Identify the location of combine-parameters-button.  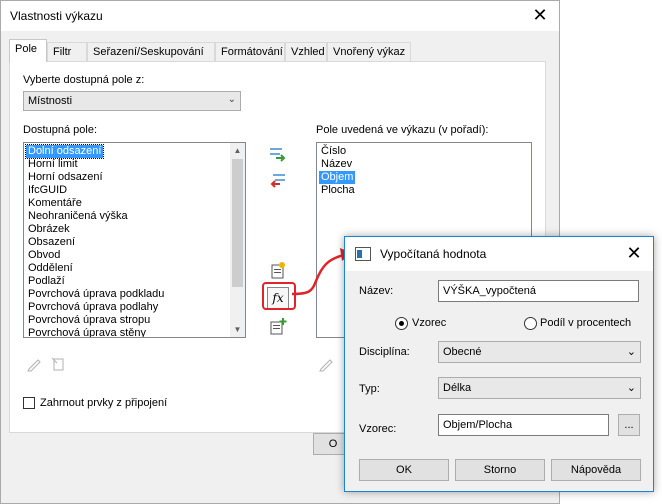
(278, 326).